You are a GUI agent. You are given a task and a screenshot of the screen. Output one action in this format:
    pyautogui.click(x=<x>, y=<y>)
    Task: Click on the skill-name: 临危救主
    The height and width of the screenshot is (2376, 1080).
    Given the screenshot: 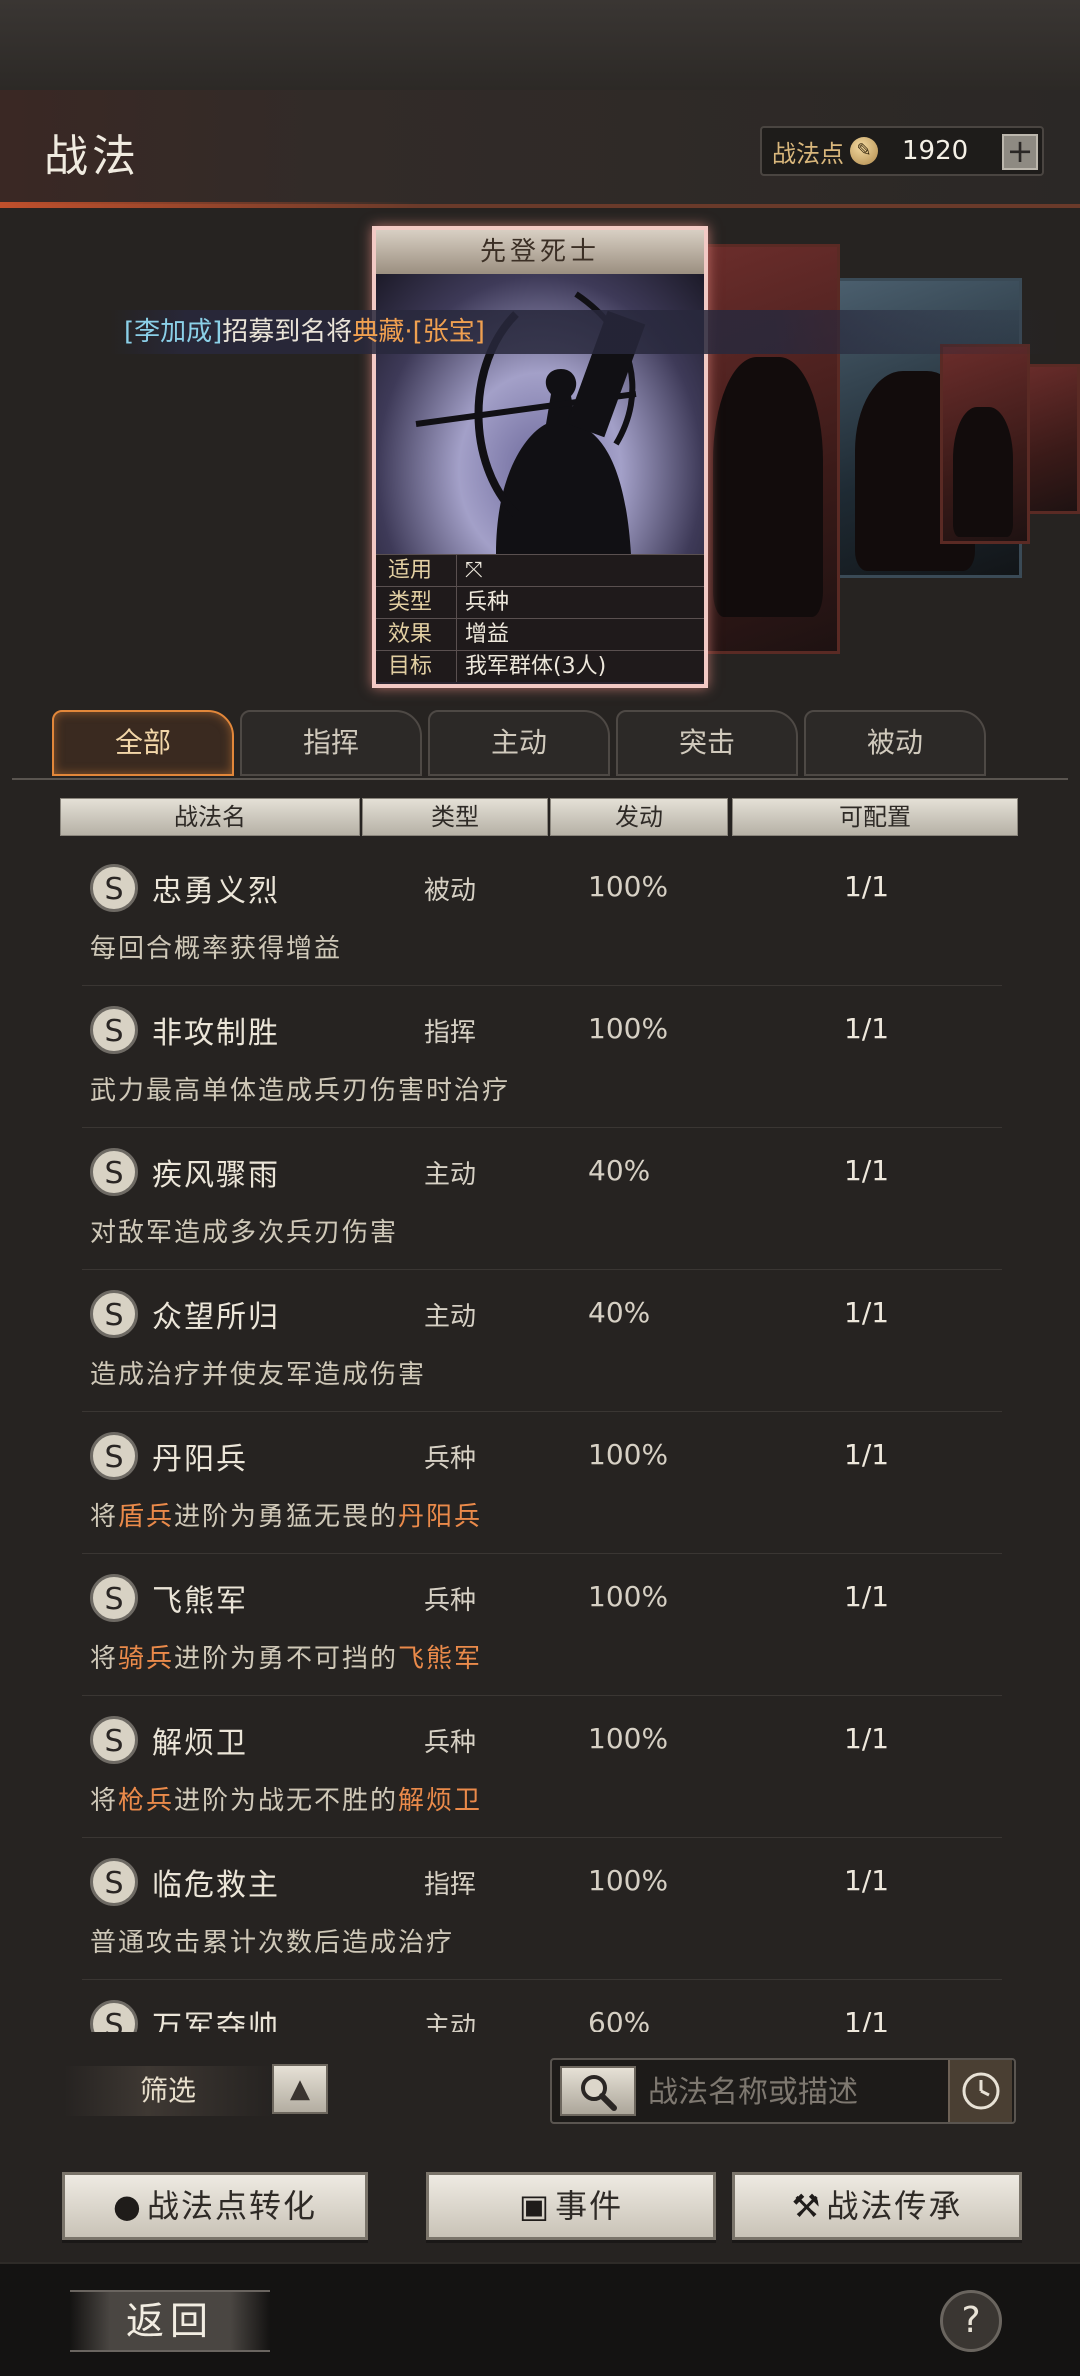 What is the action you would take?
    pyautogui.click(x=216, y=1885)
    